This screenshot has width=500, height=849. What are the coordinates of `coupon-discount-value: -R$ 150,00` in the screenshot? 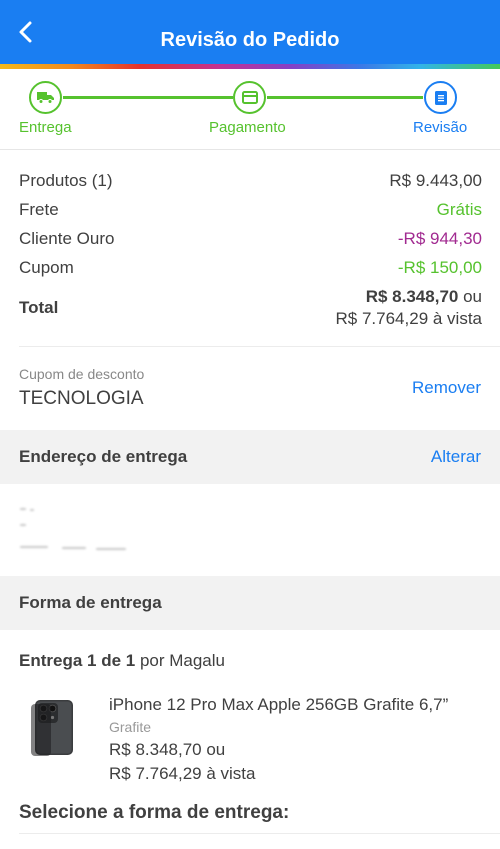 It's located at (439, 267).